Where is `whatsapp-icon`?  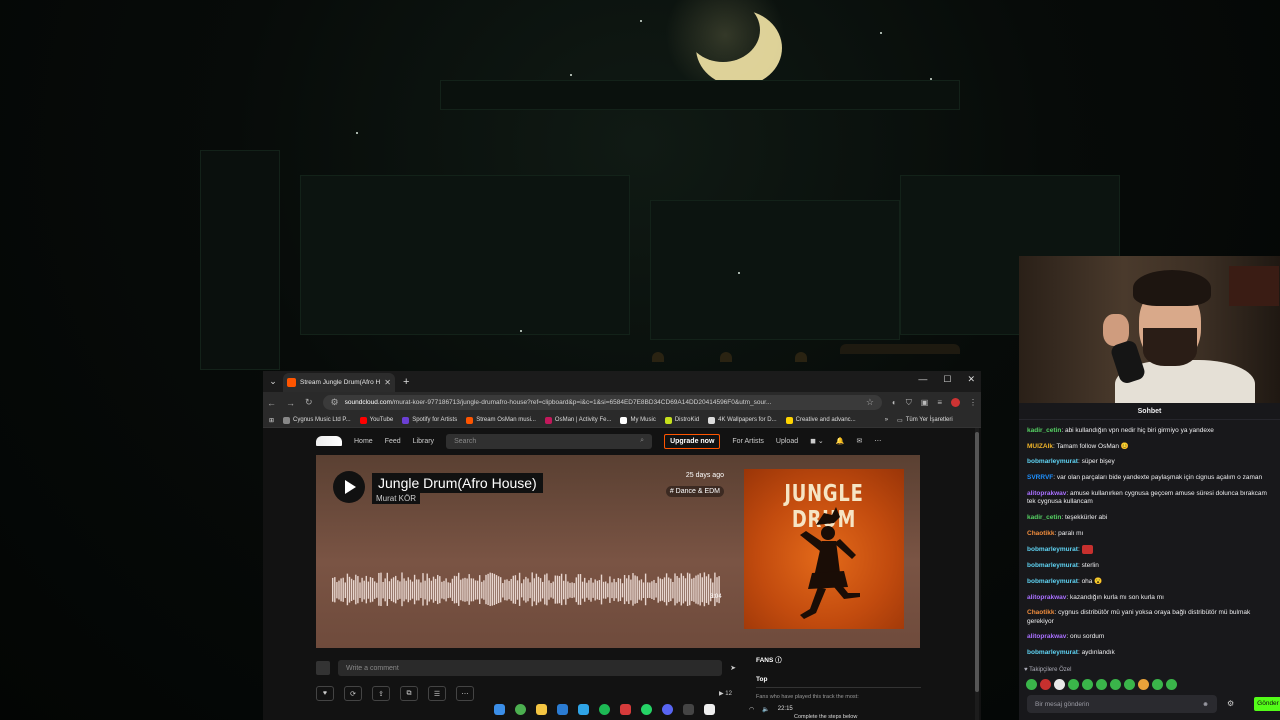 whatsapp-icon is located at coordinates (646, 709).